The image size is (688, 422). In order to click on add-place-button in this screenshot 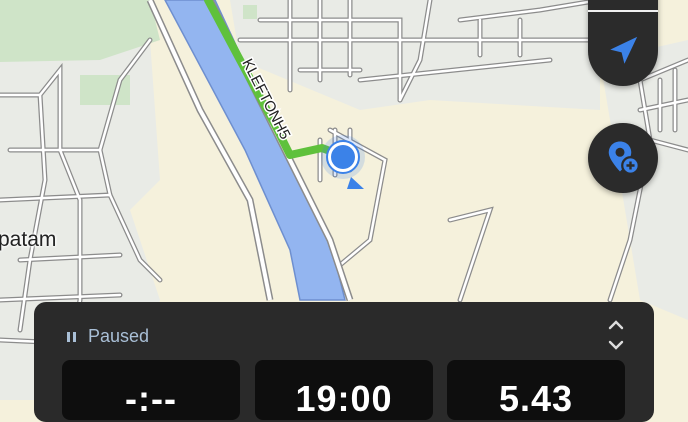, I will do `click(623, 158)`.